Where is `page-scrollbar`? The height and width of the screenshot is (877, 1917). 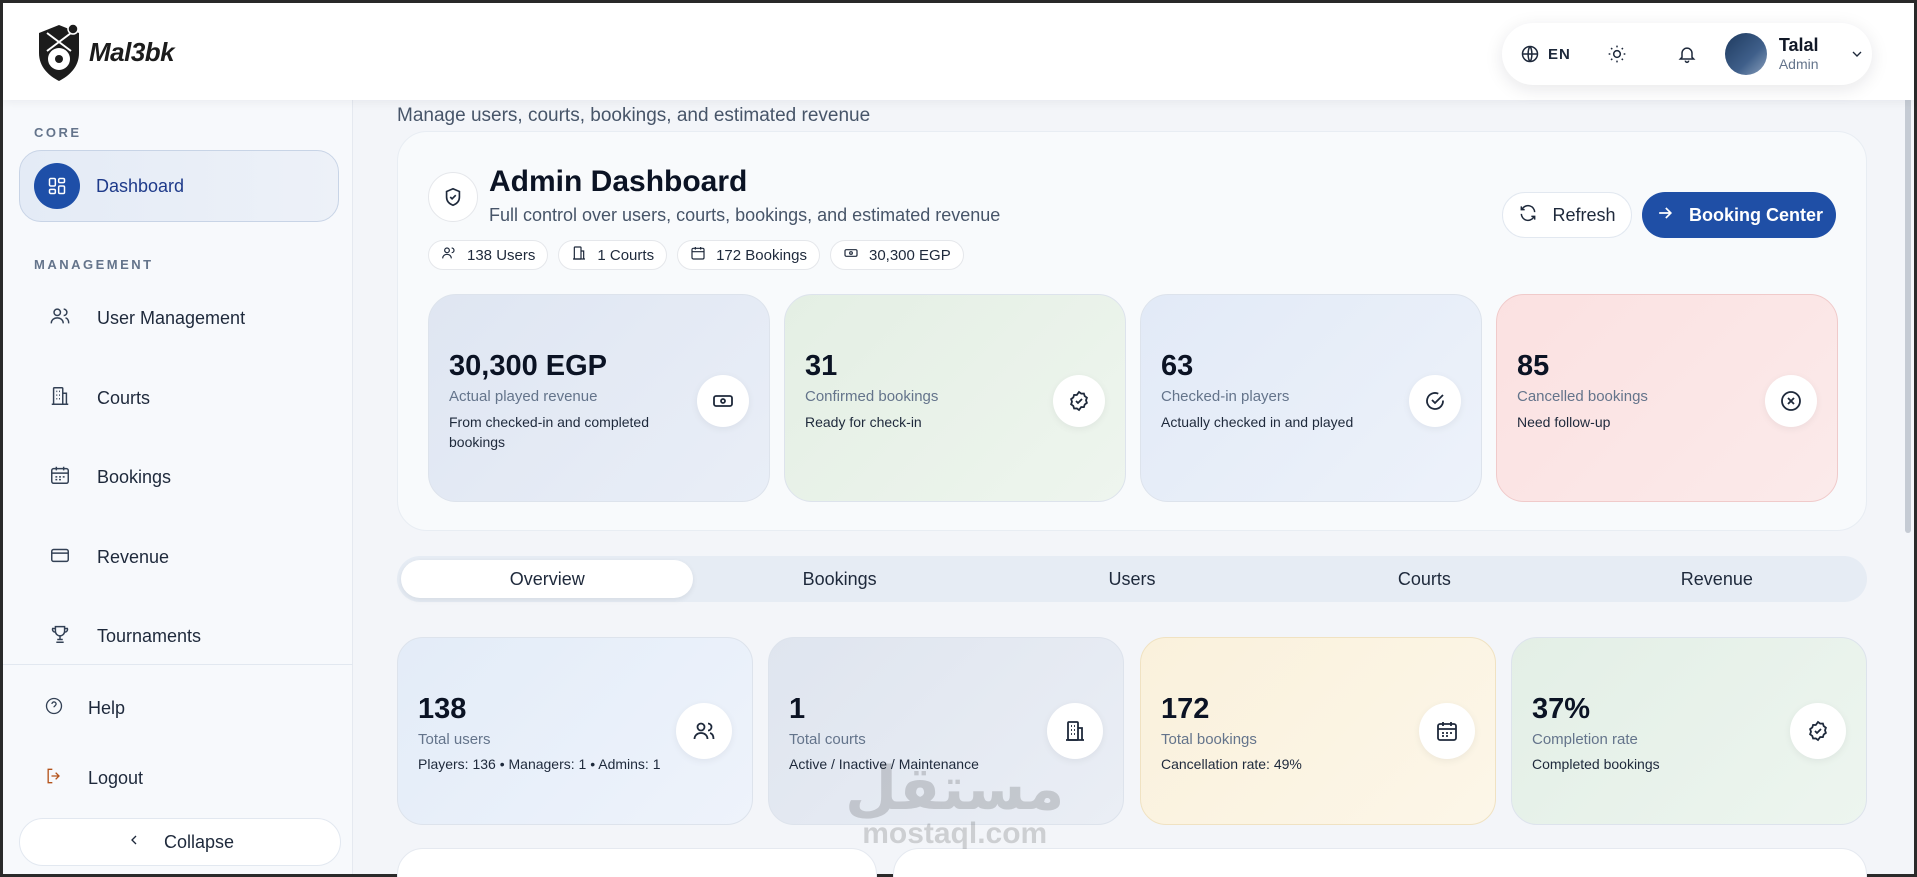 page-scrollbar is located at coordinates (1908, 303).